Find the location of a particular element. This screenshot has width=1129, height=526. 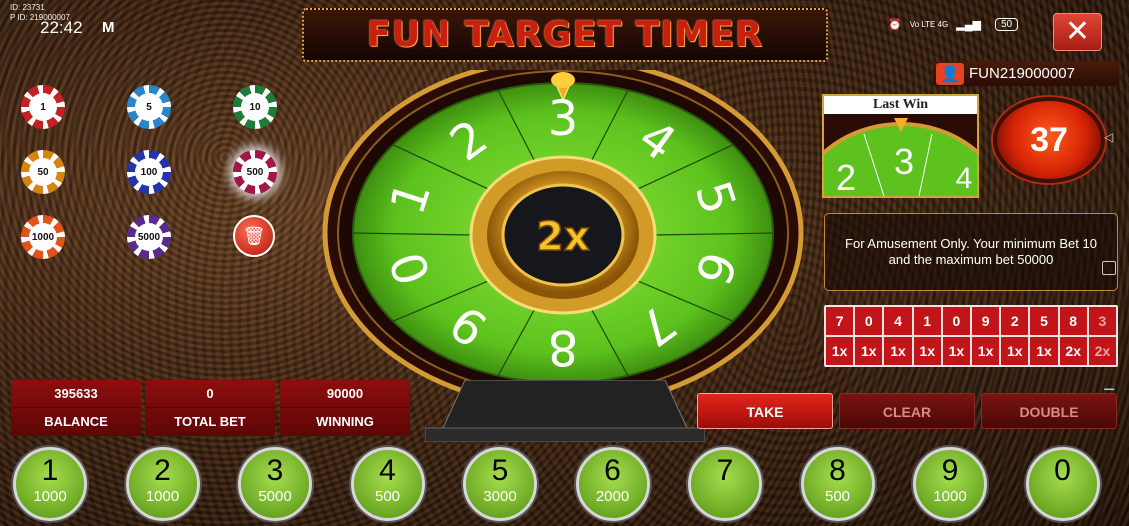

user-badge: 👤 FUN219000007 is located at coordinates (1026, 73).